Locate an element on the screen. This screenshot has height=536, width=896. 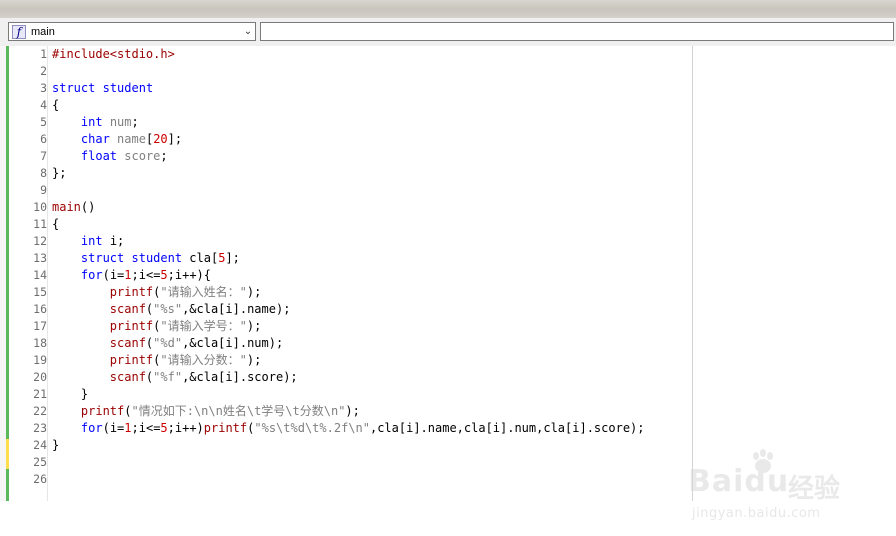
line-number: 3 is located at coordinates (43, 88).